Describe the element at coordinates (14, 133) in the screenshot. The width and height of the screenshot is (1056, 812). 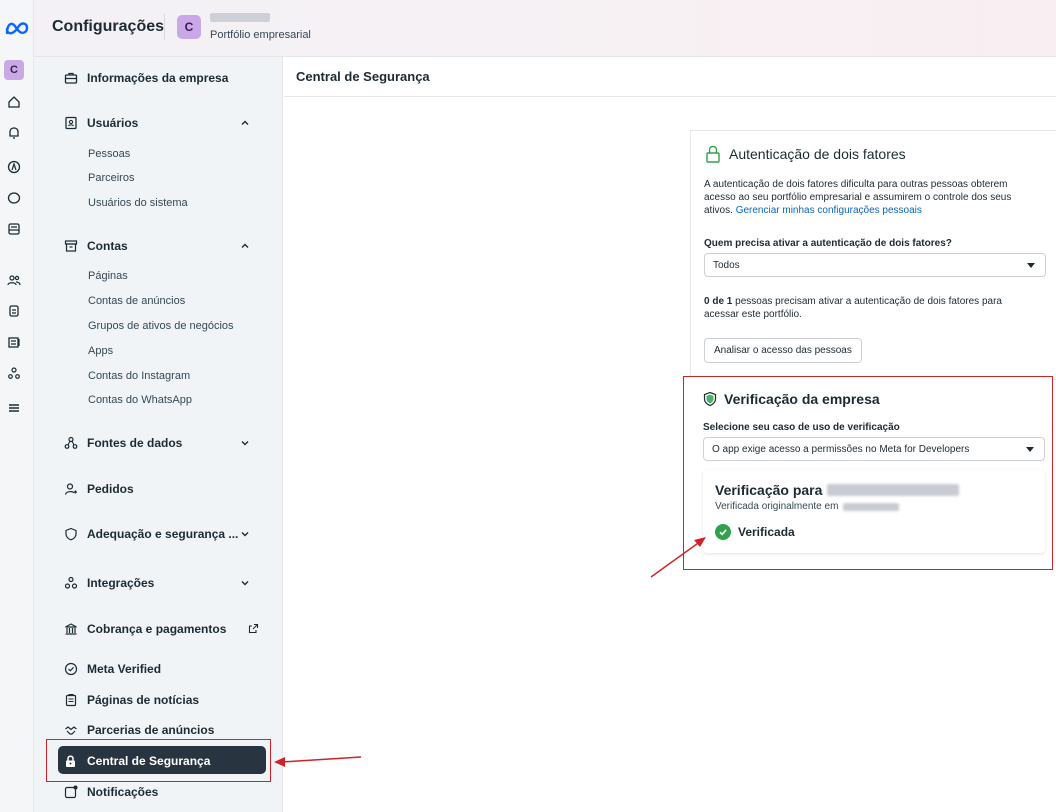
I see `bell-icon` at that location.